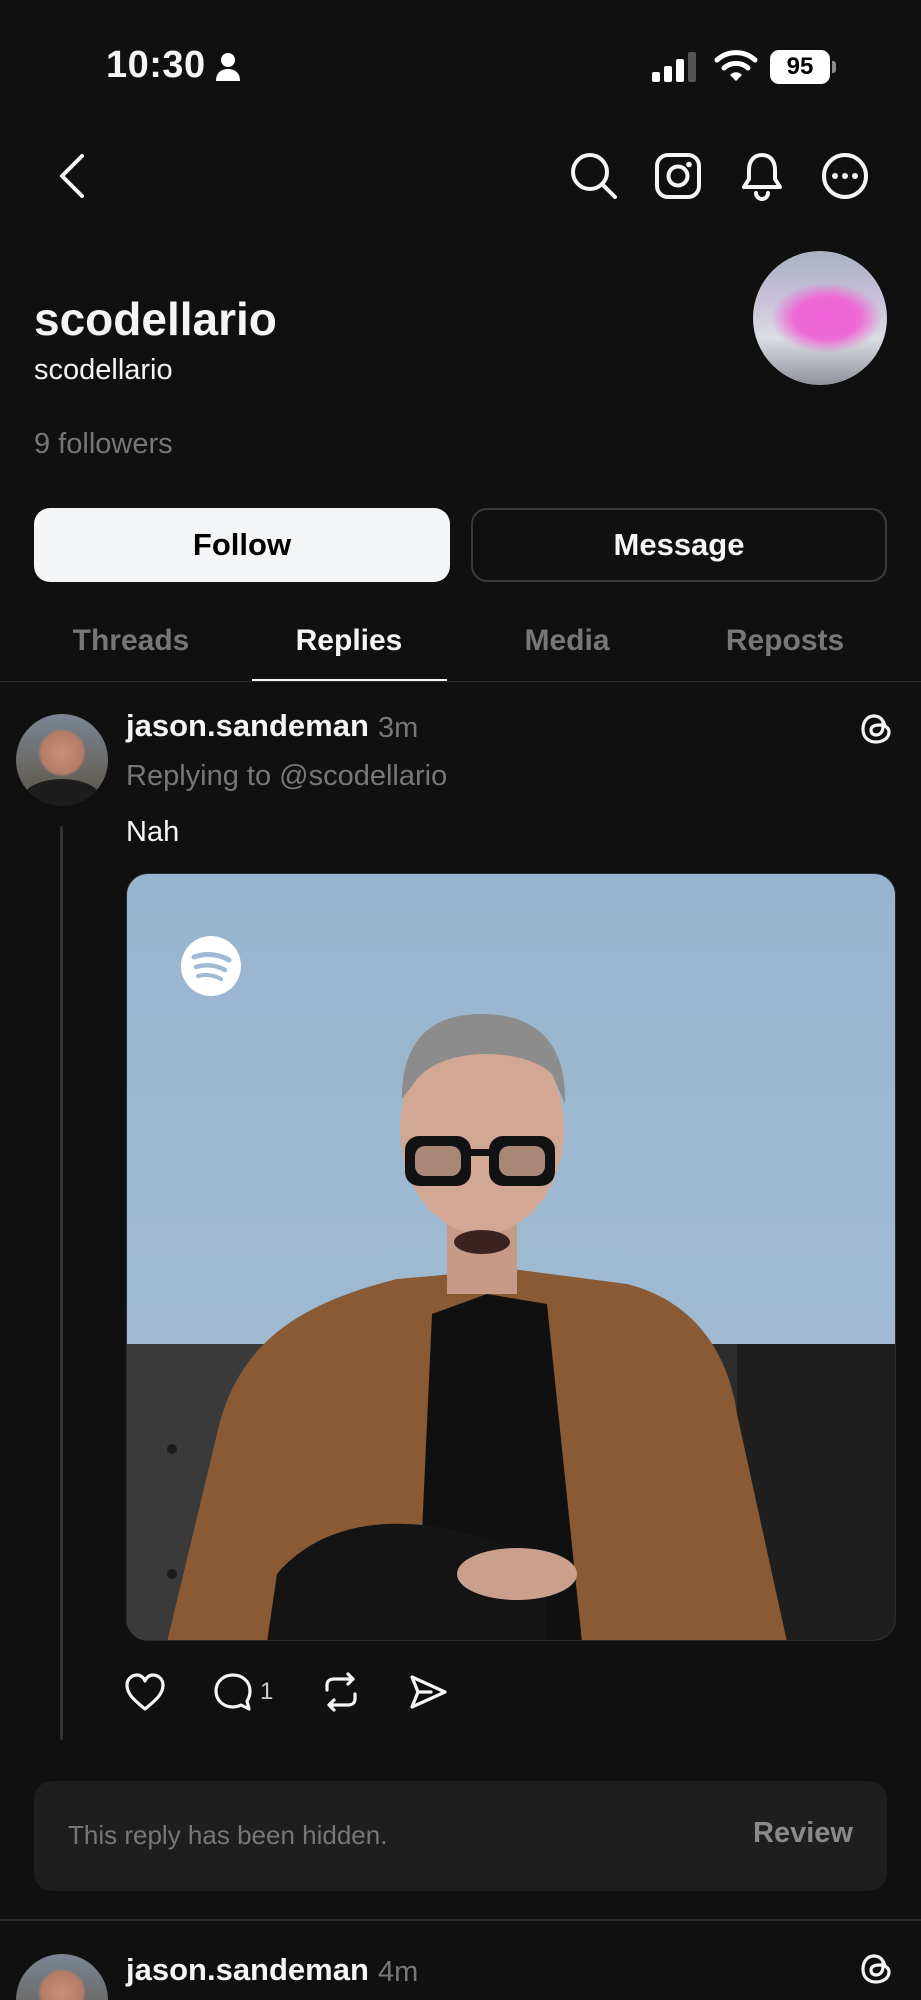  I want to click on notifications-button, so click(762, 176).